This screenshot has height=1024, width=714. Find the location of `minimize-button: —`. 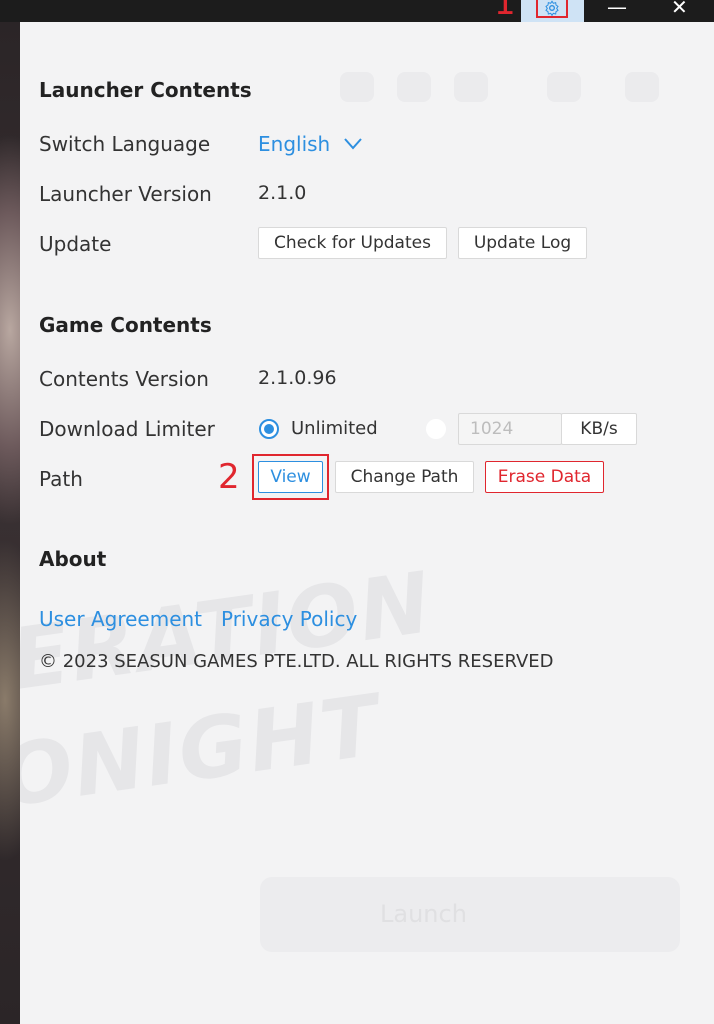

minimize-button: — is located at coordinates (617, 9).